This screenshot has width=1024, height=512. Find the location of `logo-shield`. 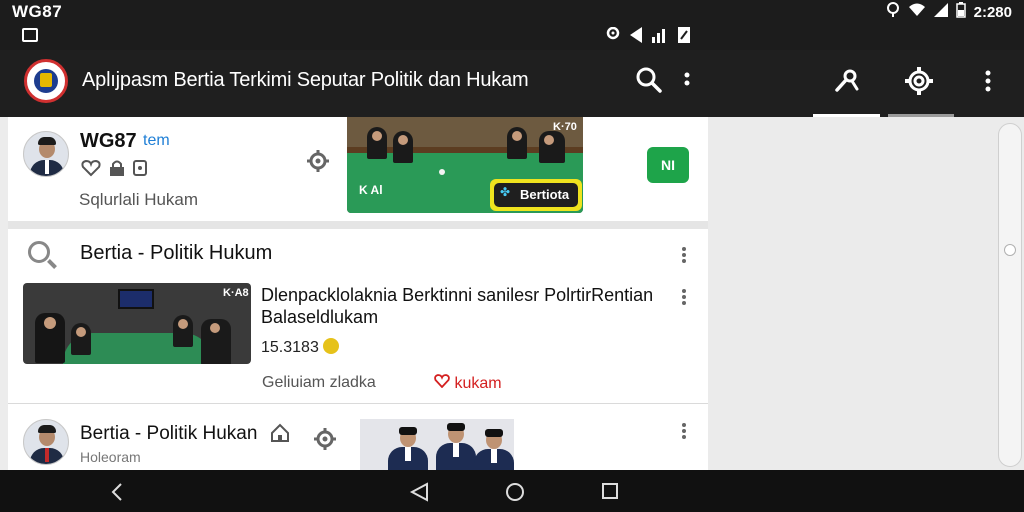

logo-shield is located at coordinates (46, 80).